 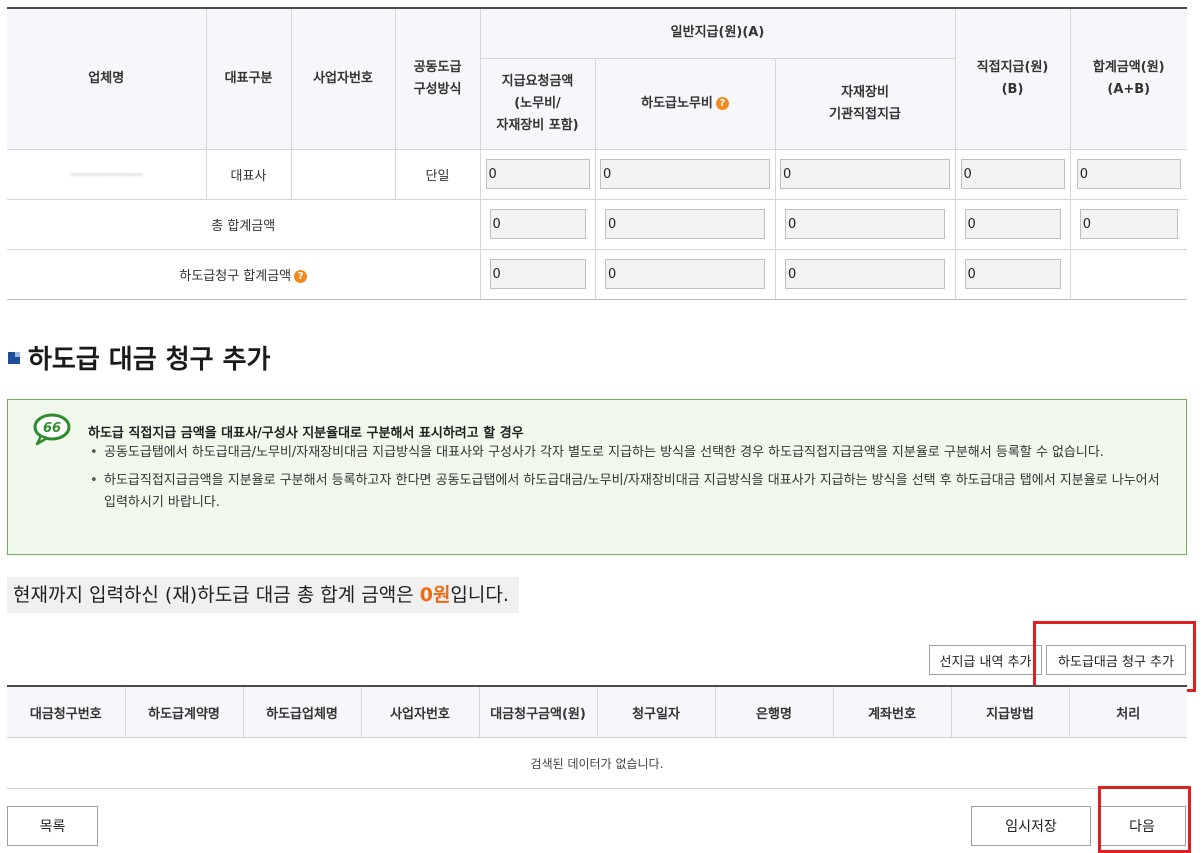 I want to click on subcontract-total-label: 하도급청구 합계금액?, so click(x=244, y=274).